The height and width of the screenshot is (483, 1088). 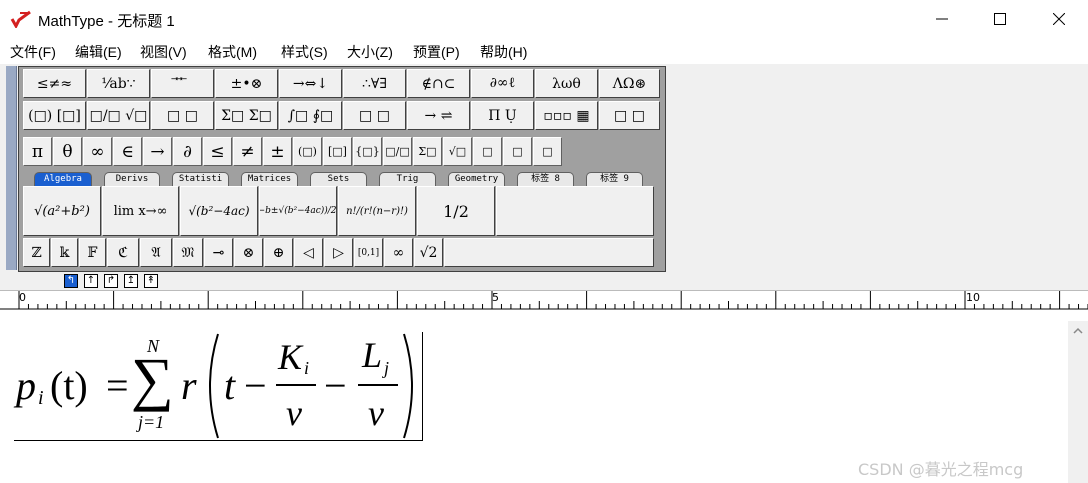 I want to click on menu-style: 样式(S), so click(x=304, y=52).